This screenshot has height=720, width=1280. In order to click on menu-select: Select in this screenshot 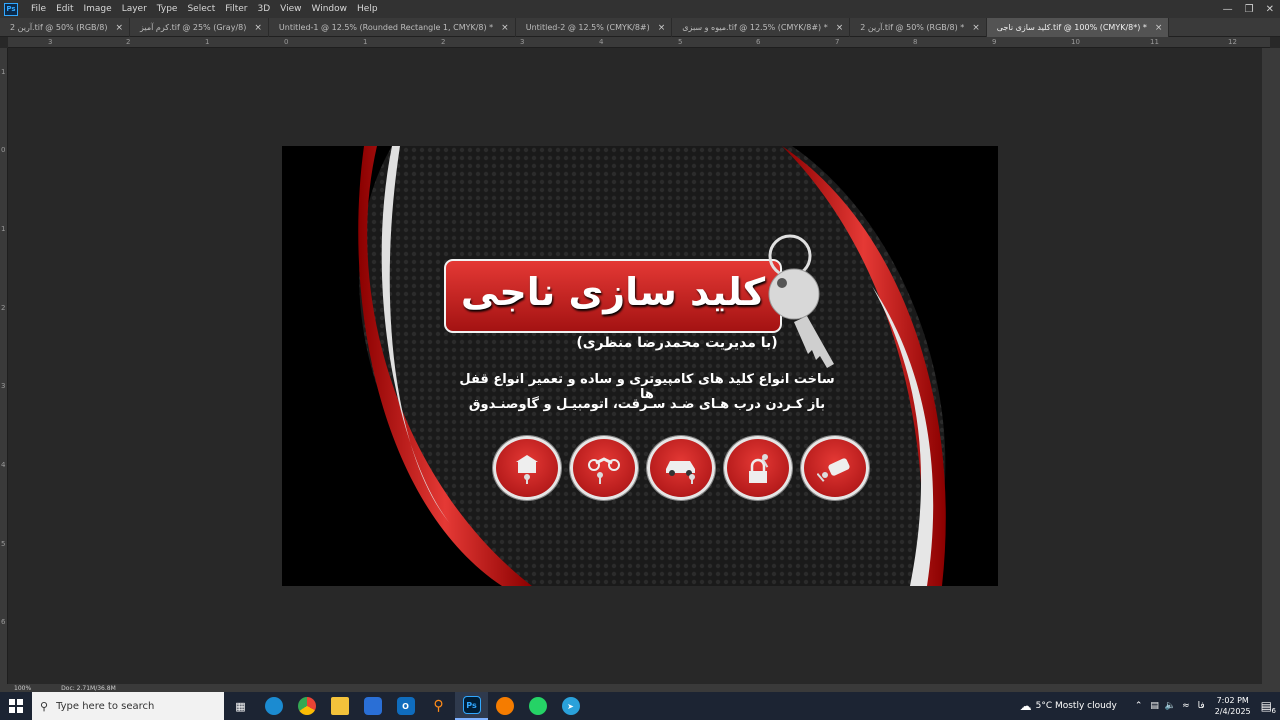, I will do `click(201, 9)`.